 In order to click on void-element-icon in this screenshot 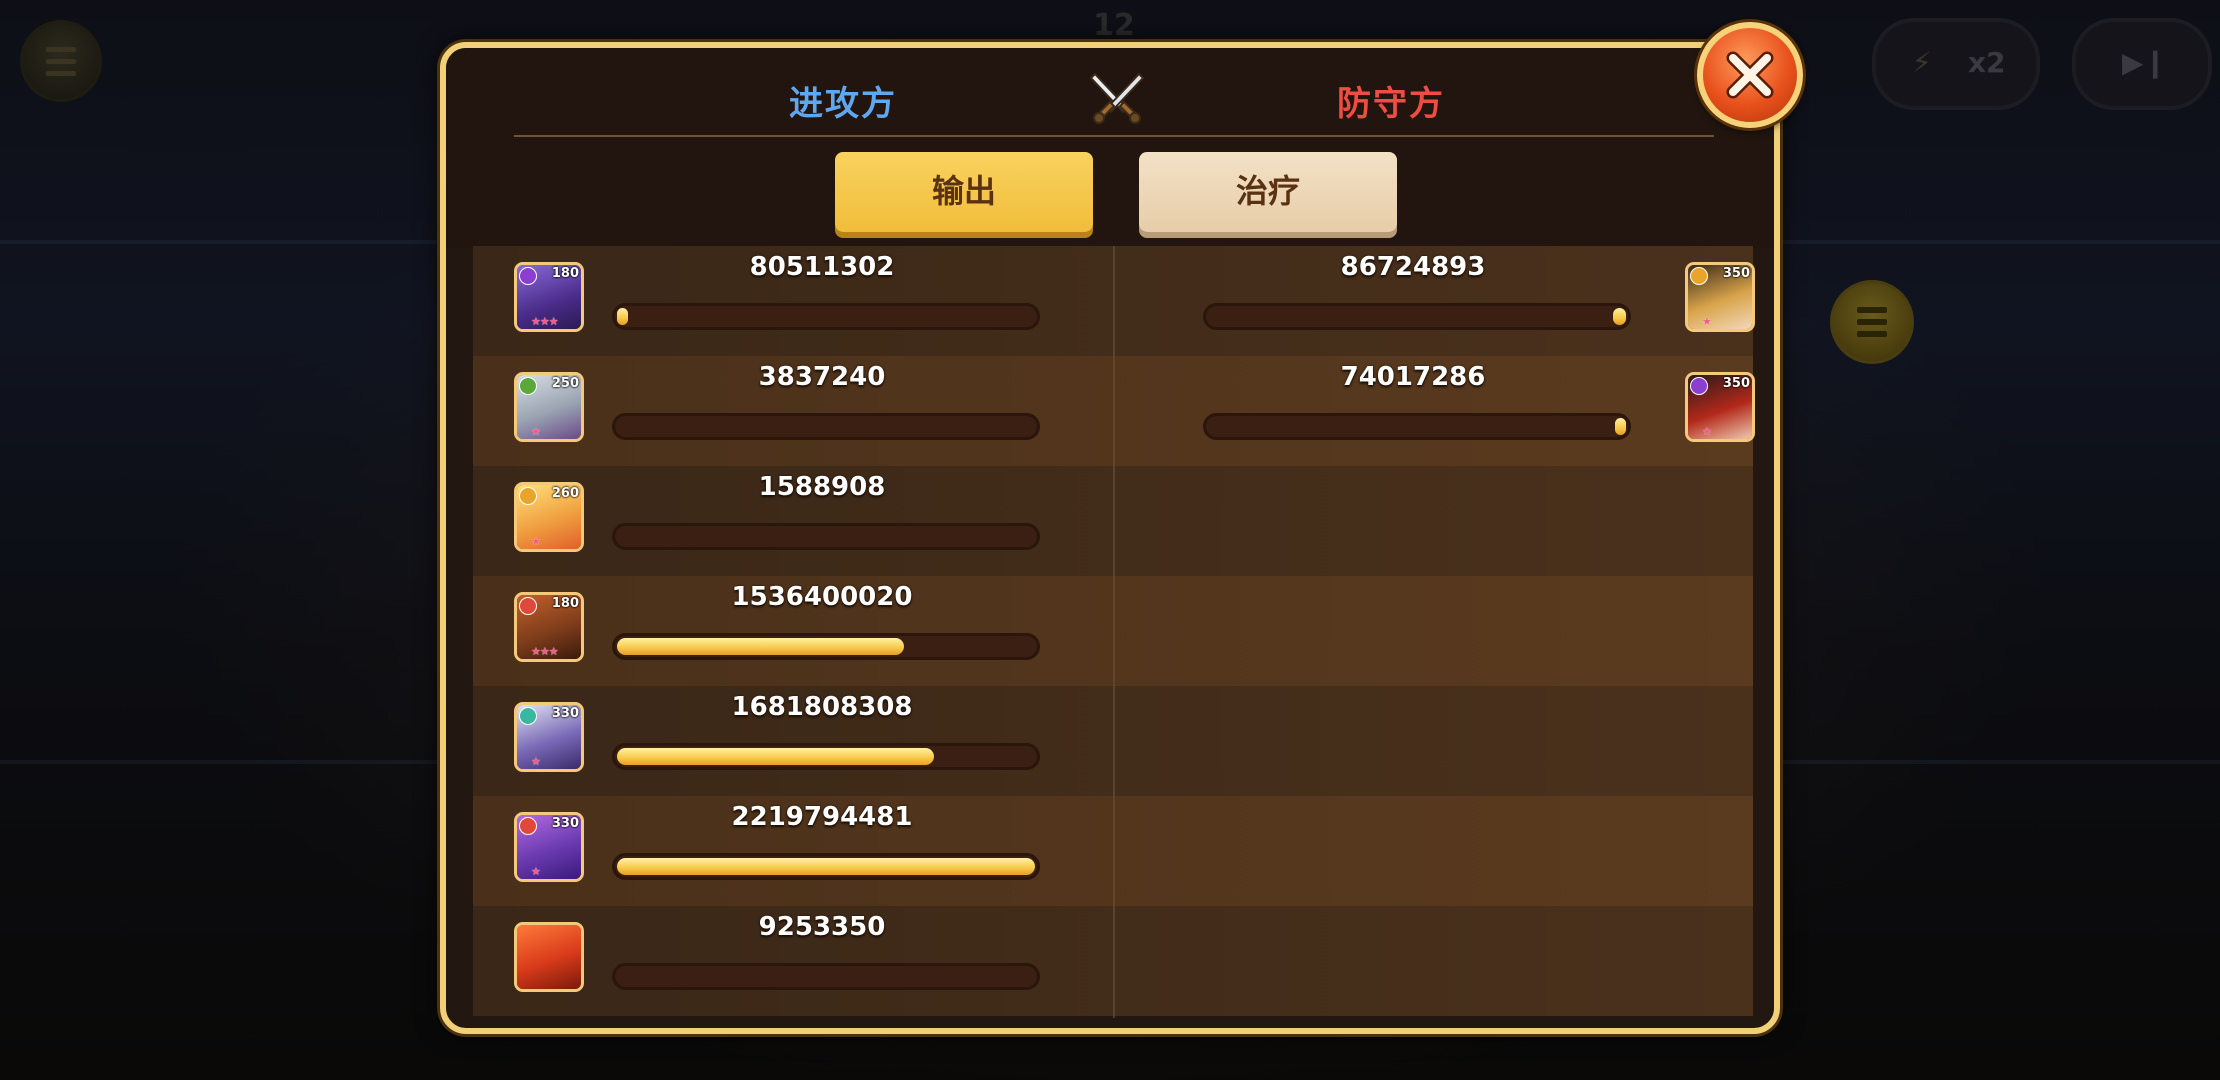, I will do `click(528, 716)`.